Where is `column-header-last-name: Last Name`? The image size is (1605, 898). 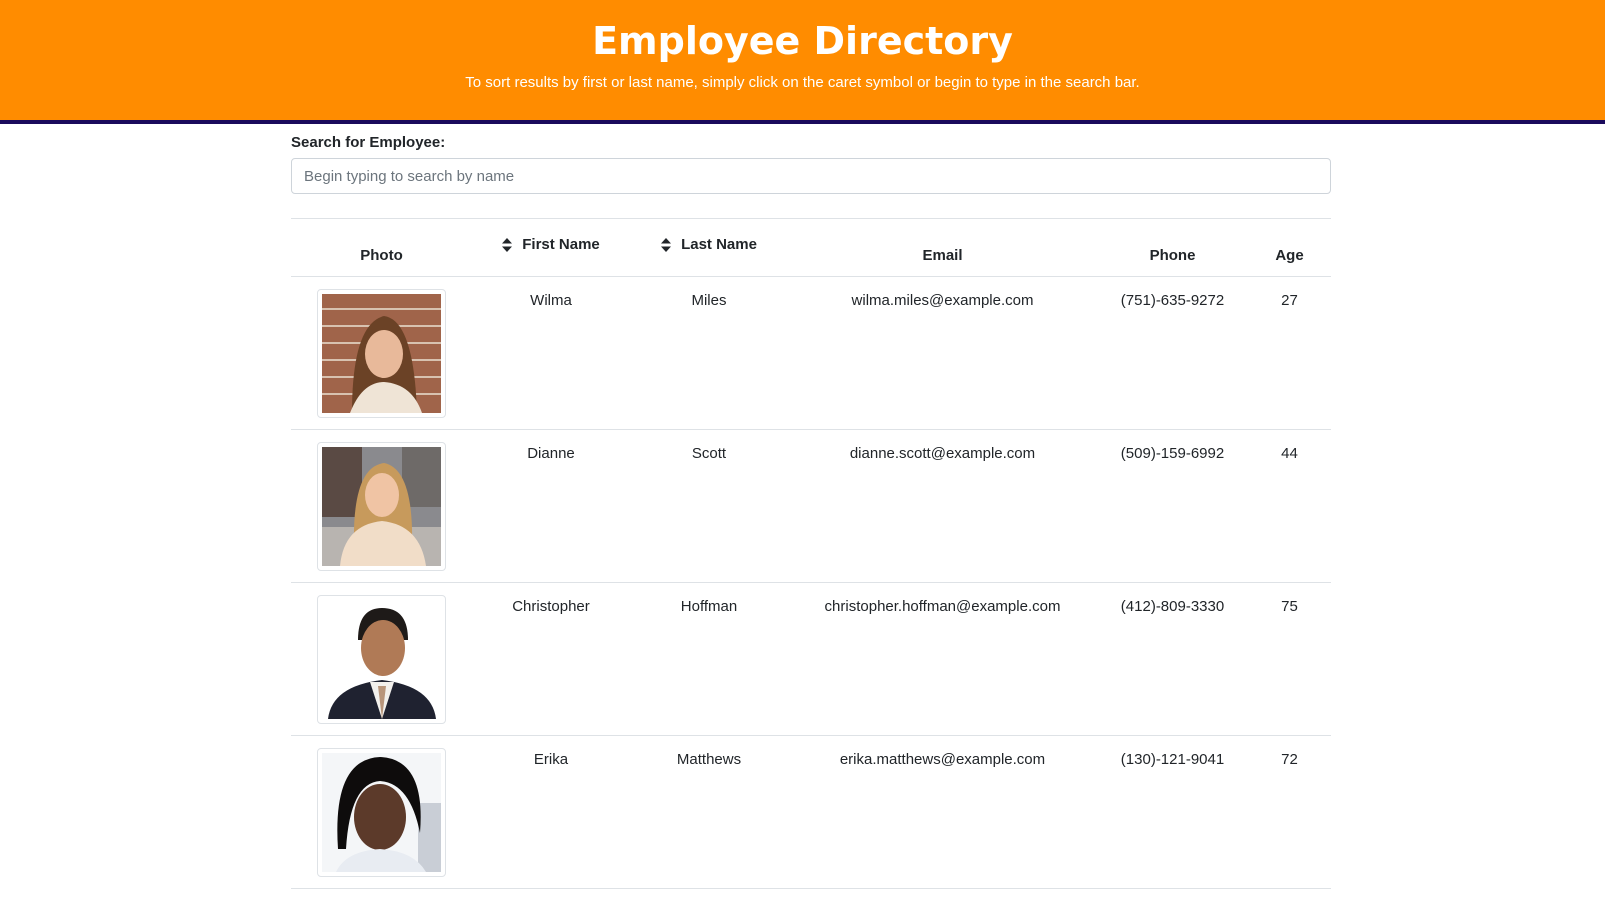
column-header-last-name: Last Name is located at coordinates (709, 247).